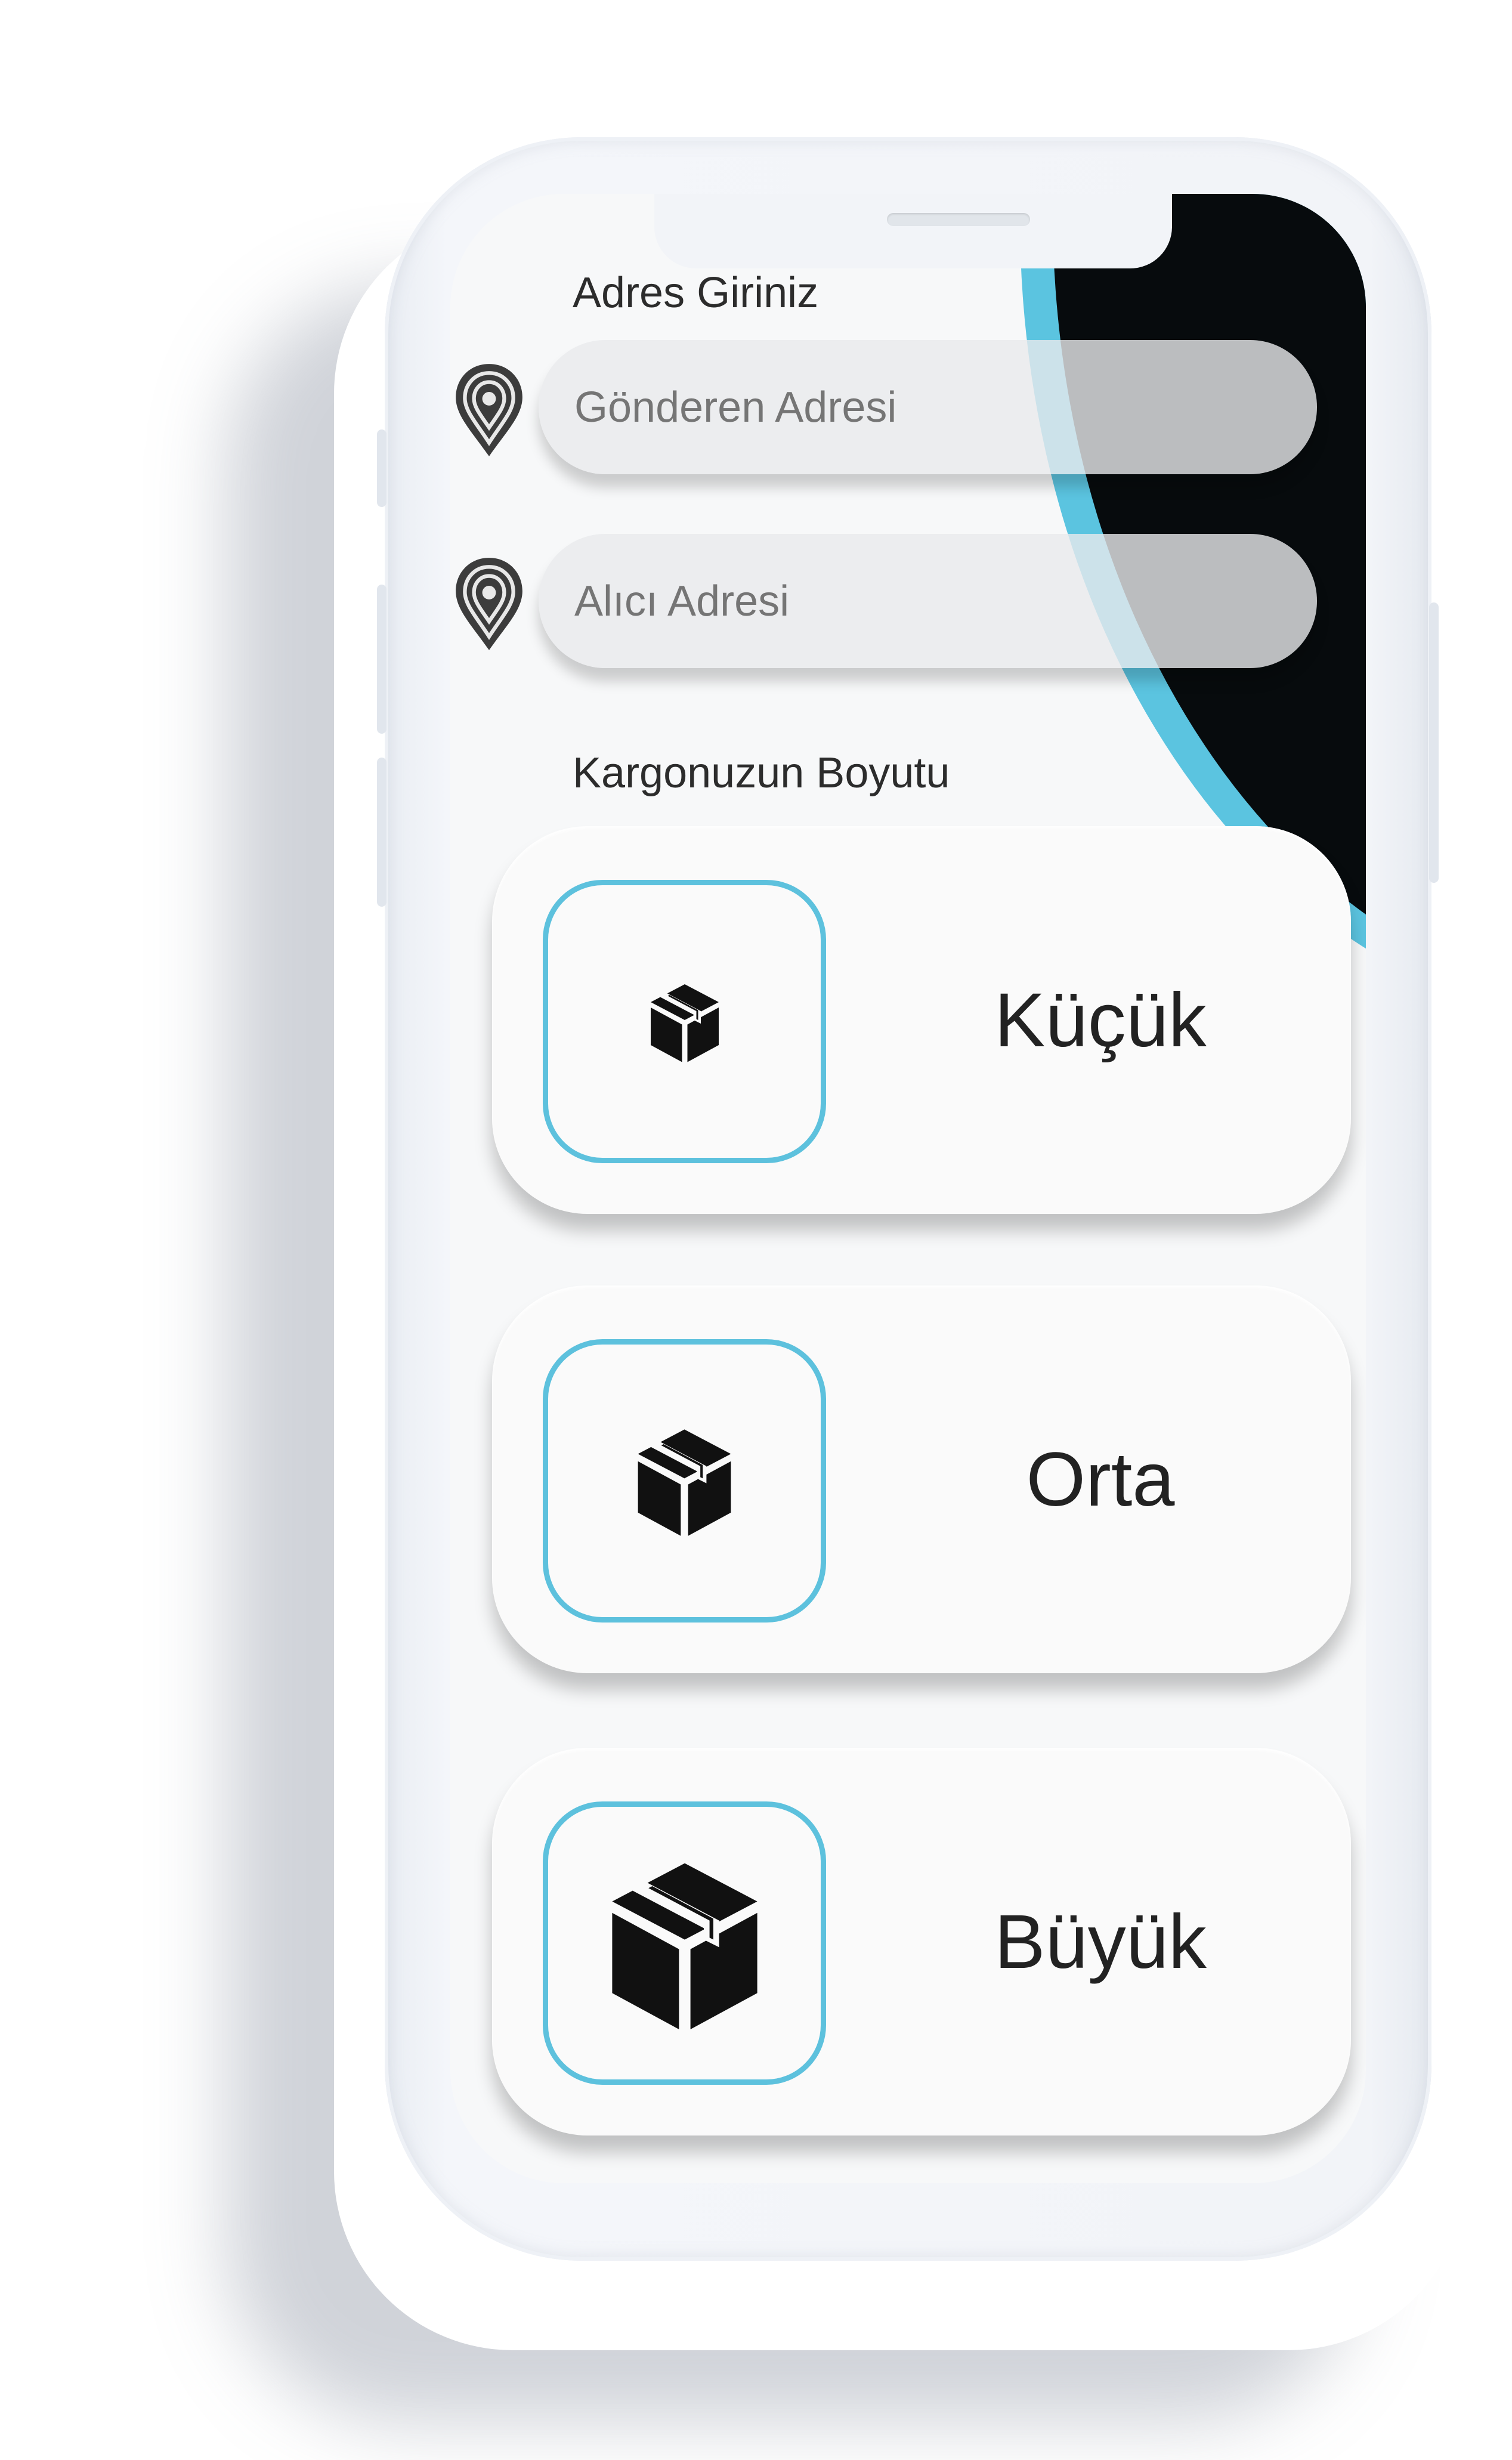  What do you see at coordinates (684, 1946) in the screenshot?
I see `box-large-icon` at bounding box center [684, 1946].